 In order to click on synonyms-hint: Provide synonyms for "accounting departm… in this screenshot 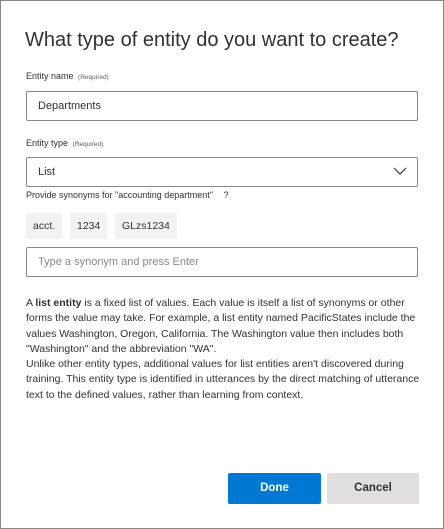, I will do `click(127, 195)`.